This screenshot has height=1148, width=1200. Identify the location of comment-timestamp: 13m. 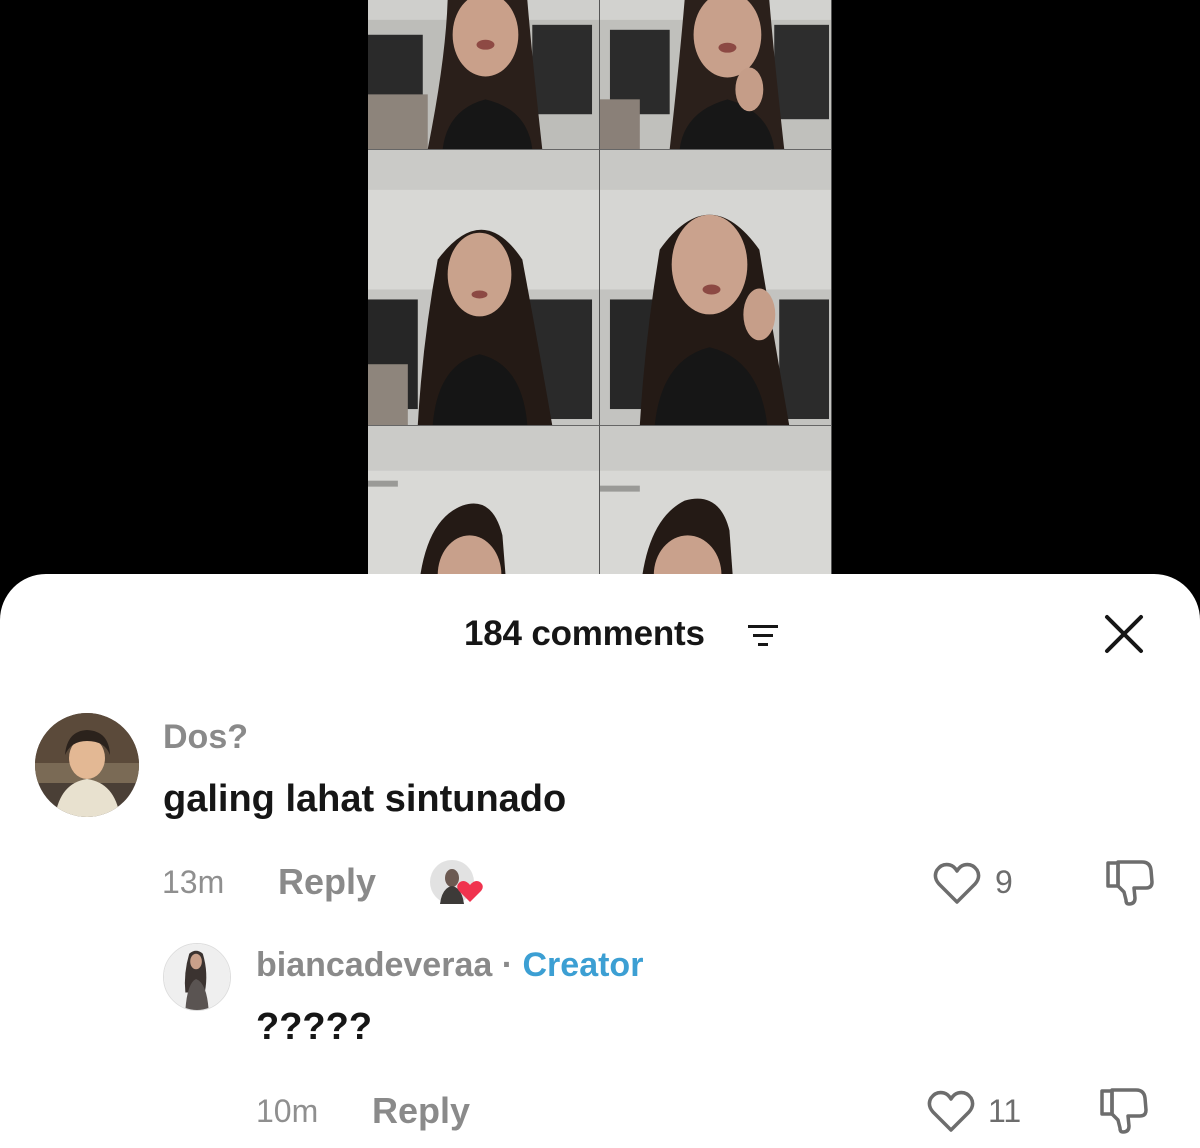
(193, 882).